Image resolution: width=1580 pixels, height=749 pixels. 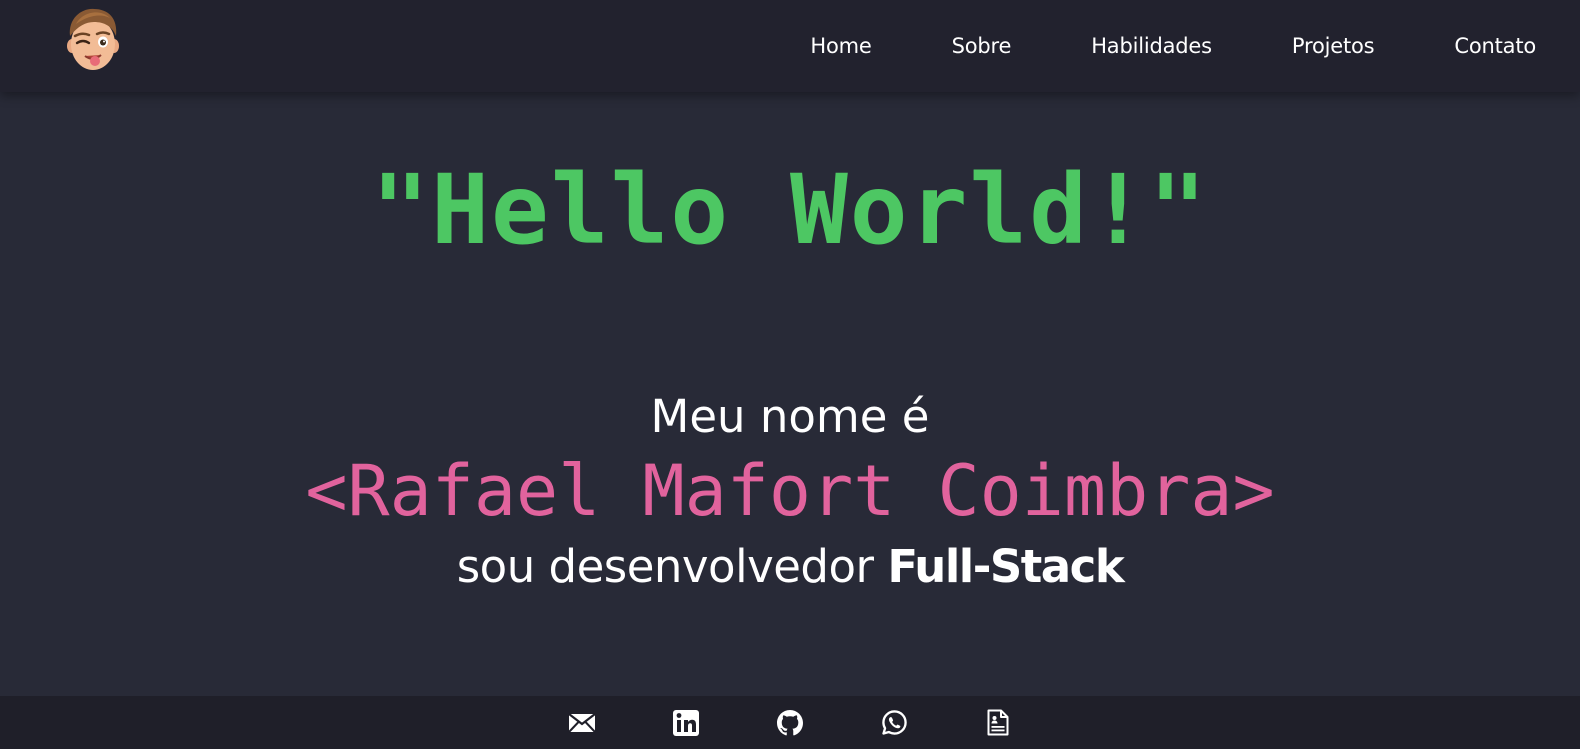 I want to click on whatsapp-icon, so click(x=894, y=723).